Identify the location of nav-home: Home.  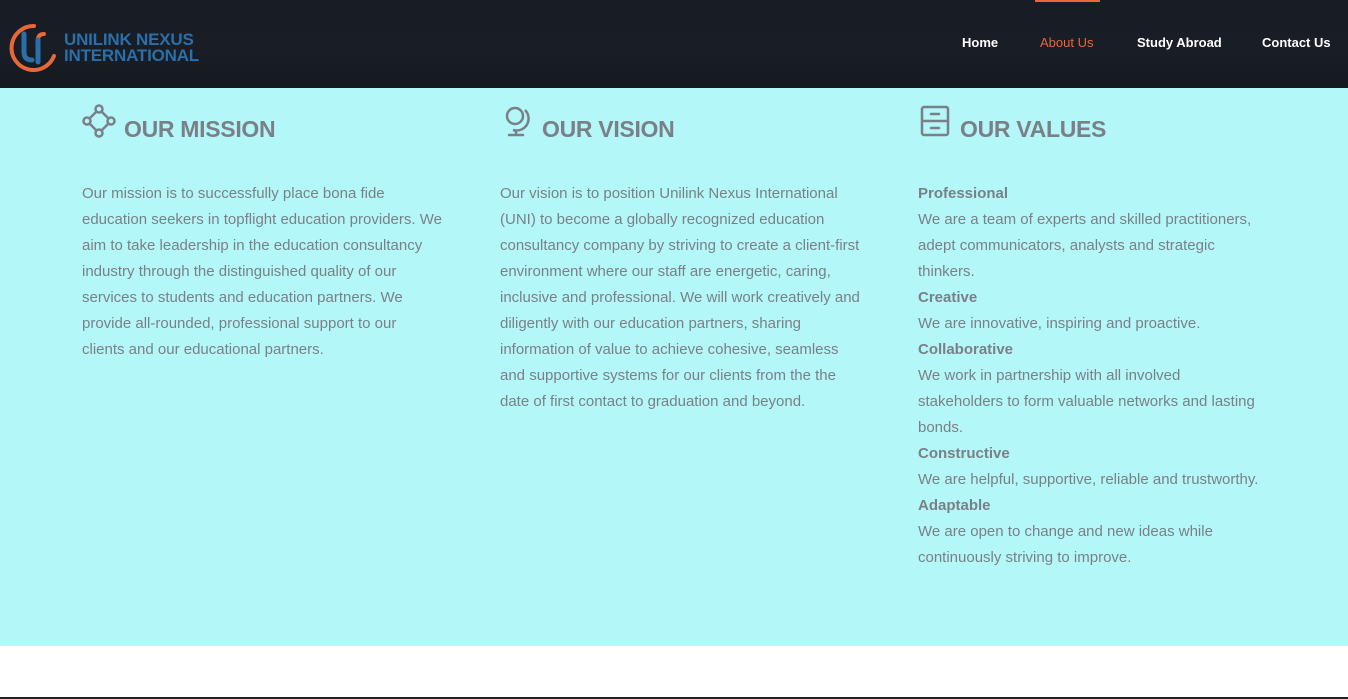
(980, 42).